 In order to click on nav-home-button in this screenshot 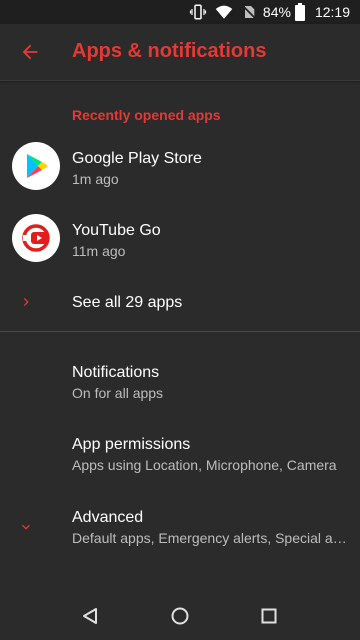, I will do `click(180, 616)`.